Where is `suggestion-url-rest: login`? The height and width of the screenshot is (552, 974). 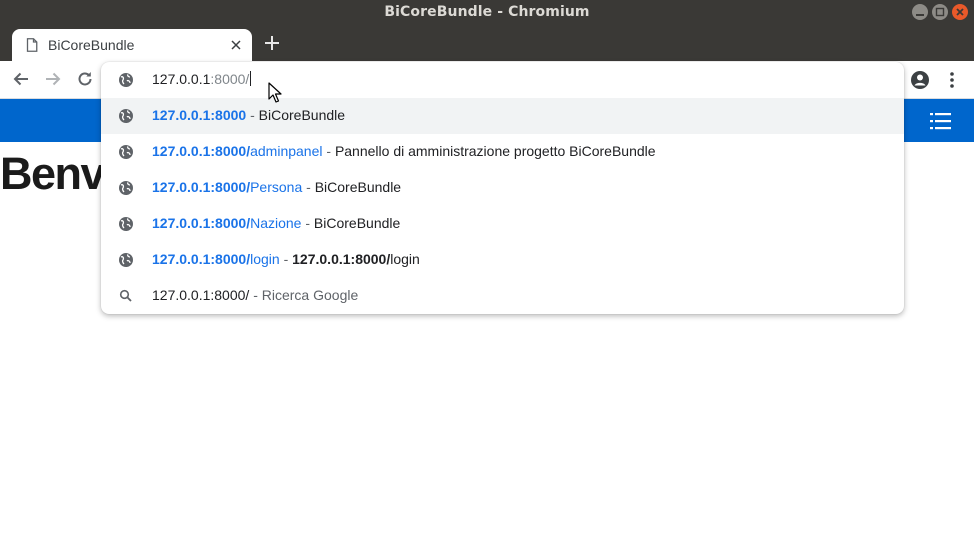
suggestion-url-rest: login is located at coordinates (265, 259).